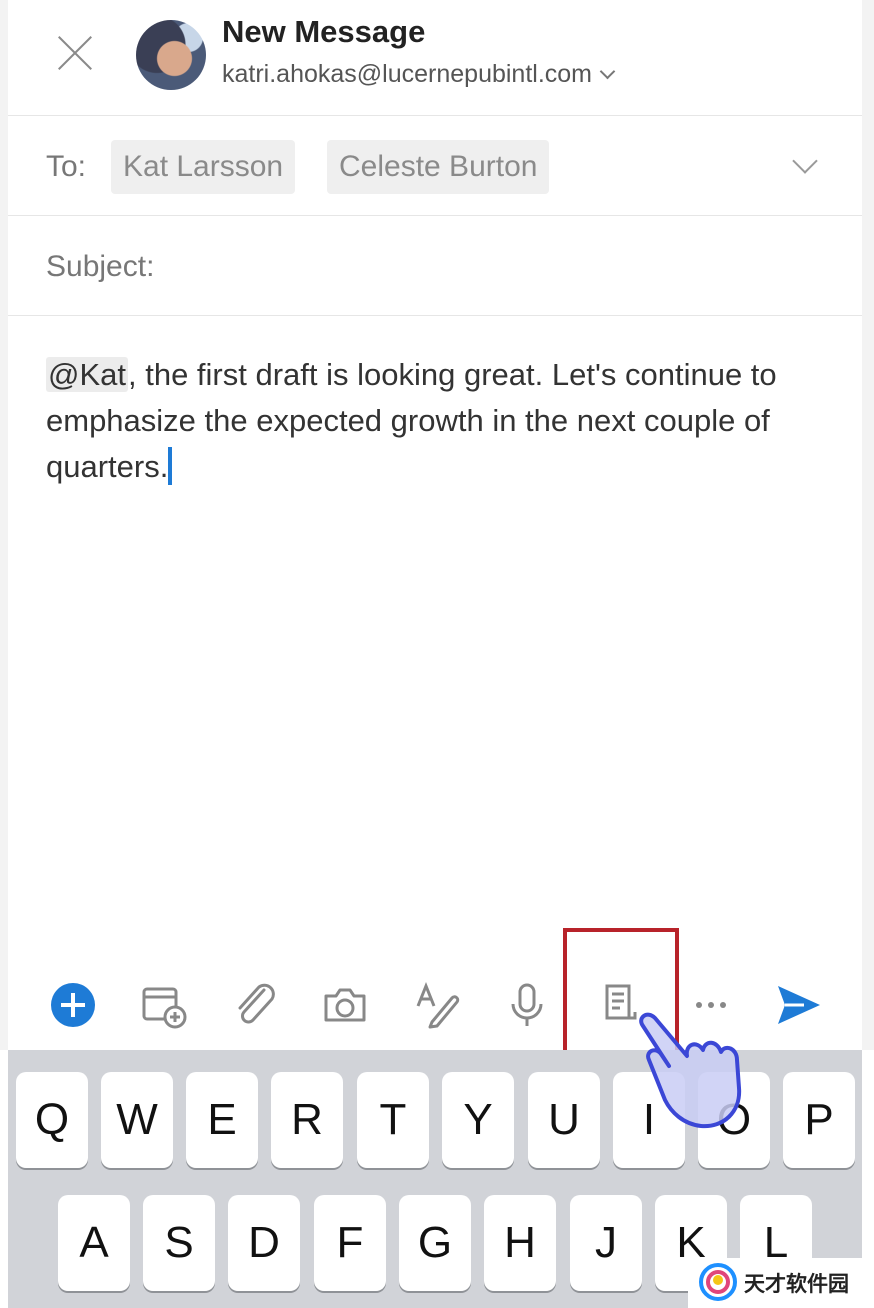 Image resolution: width=874 pixels, height=1308 pixels. What do you see at coordinates (437, 1005) in the screenshot?
I see `format-text-icon` at bounding box center [437, 1005].